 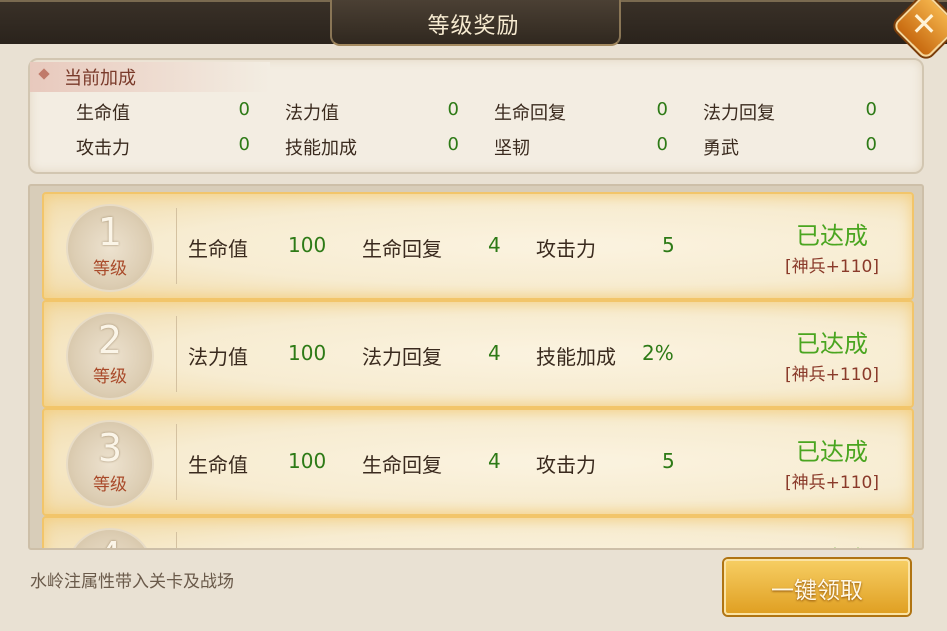 What do you see at coordinates (721, 148) in the screenshot?
I see `stat-label-valor: 勇武` at bounding box center [721, 148].